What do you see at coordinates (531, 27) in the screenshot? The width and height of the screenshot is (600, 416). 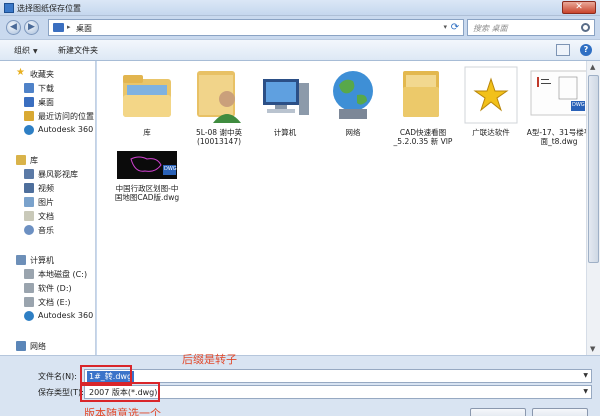 I see `search-input: 搜索 桌面` at bounding box center [531, 27].